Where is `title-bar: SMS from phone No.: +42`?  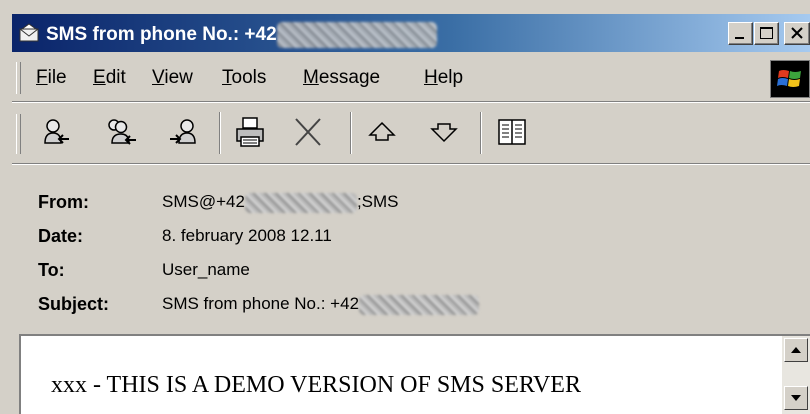 title-bar: SMS from phone No.: +42 is located at coordinates (411, 33).